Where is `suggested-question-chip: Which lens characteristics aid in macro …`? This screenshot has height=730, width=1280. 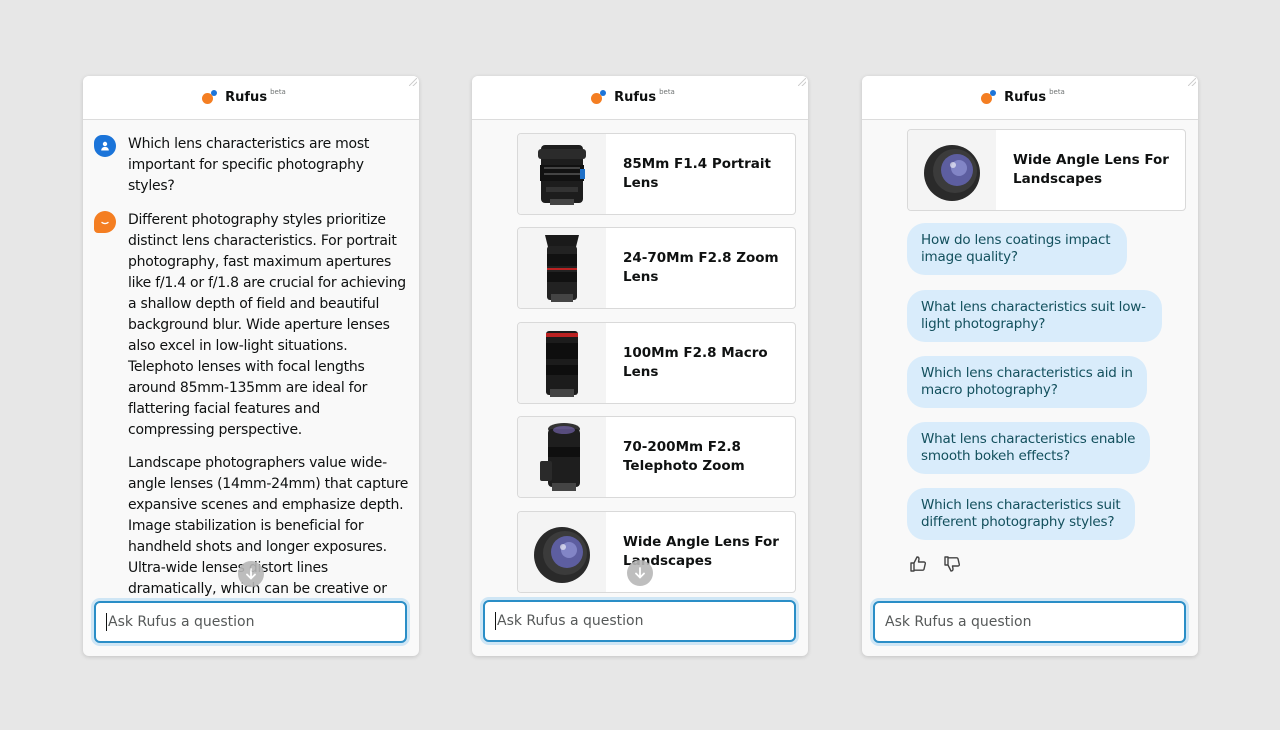 suggested-question-chip: Which lens characteristics aid in macro … is located at coordinates (1027, 382).